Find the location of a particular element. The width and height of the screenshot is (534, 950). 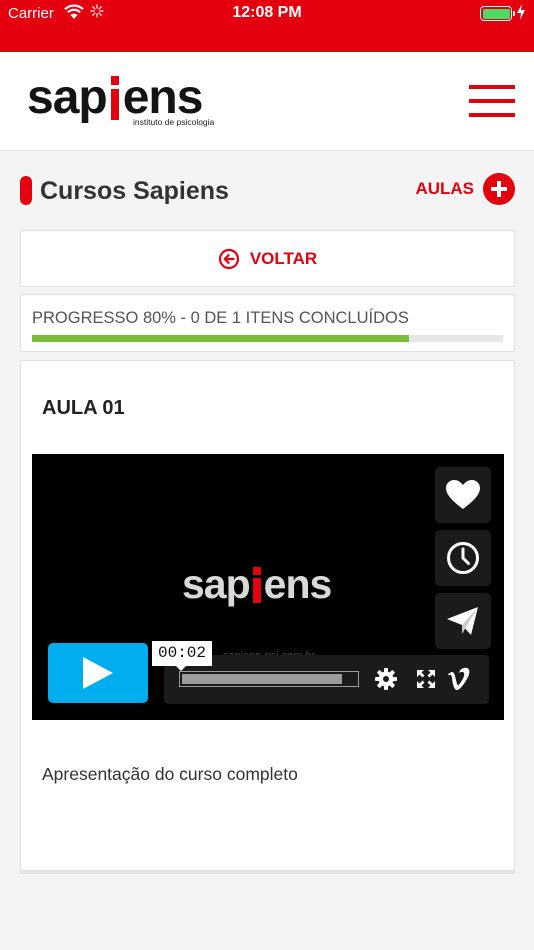

share-button is located at coordinates (463, 621).